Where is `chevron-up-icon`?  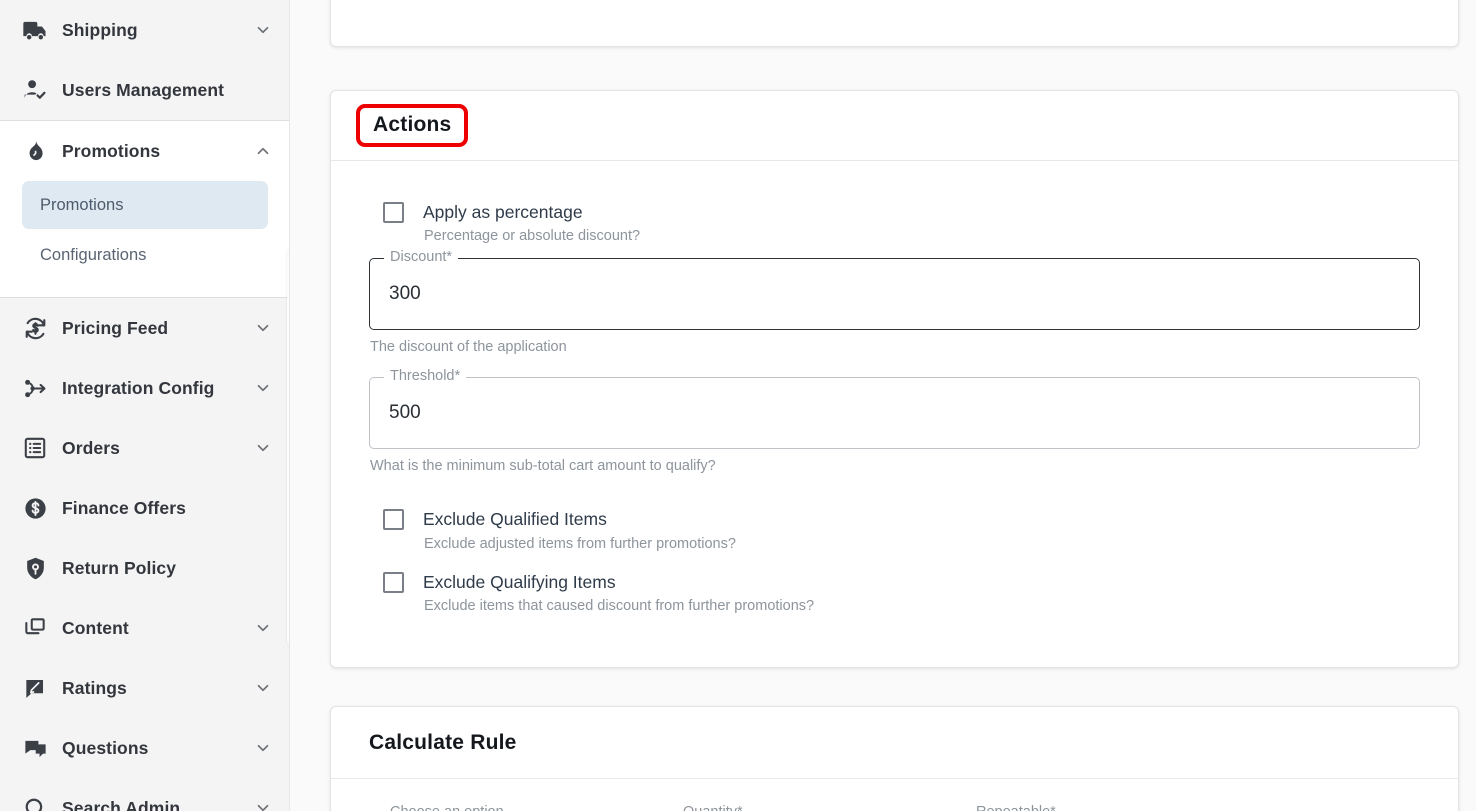
chevron-up-icon is located at coordinates (263, 151).